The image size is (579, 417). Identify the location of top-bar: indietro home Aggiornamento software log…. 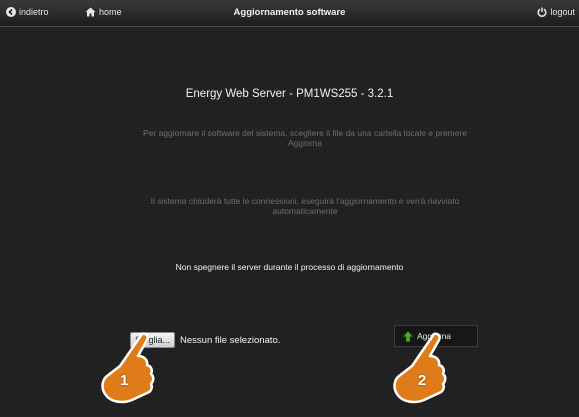
(289, 13).